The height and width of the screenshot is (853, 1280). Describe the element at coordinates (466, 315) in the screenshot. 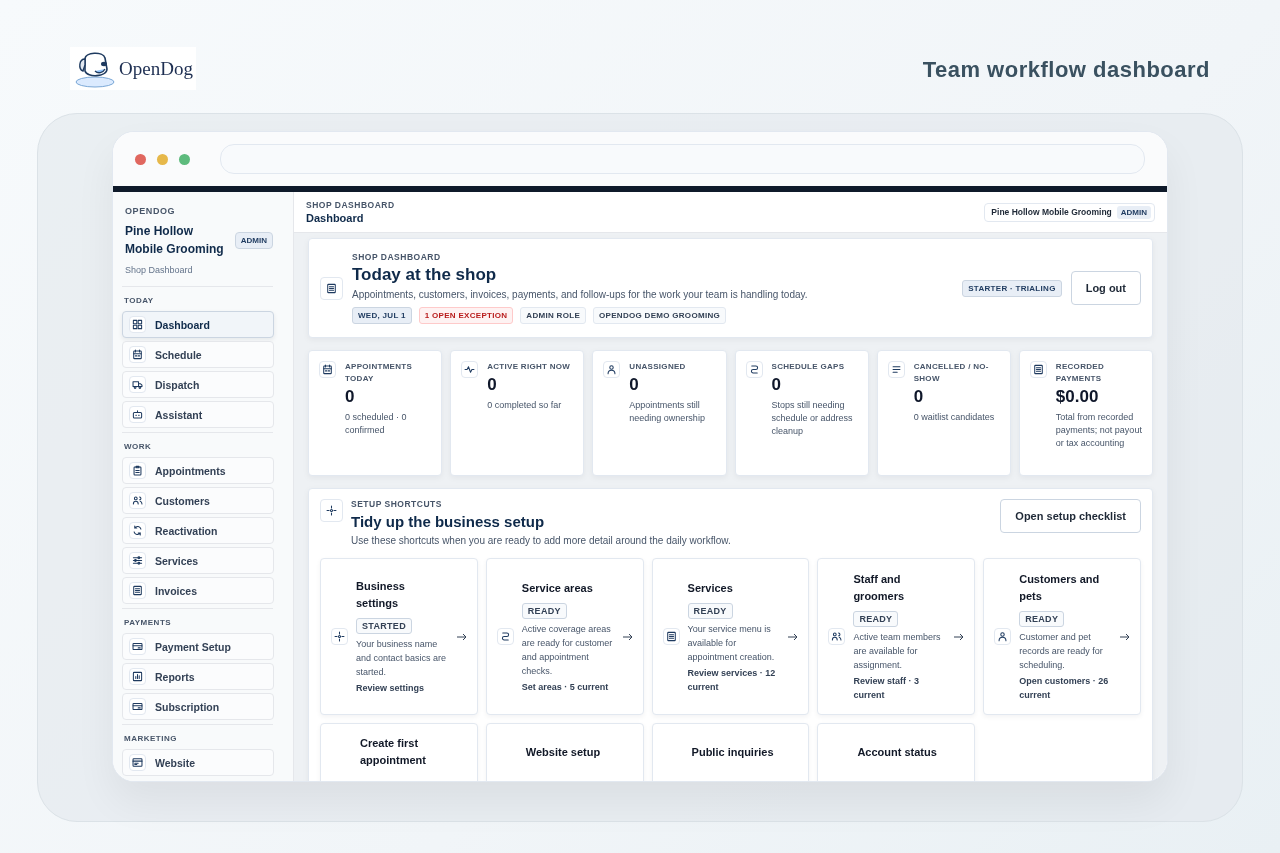

I see `tag: 1 OPEN EXCEPTION` at that location.